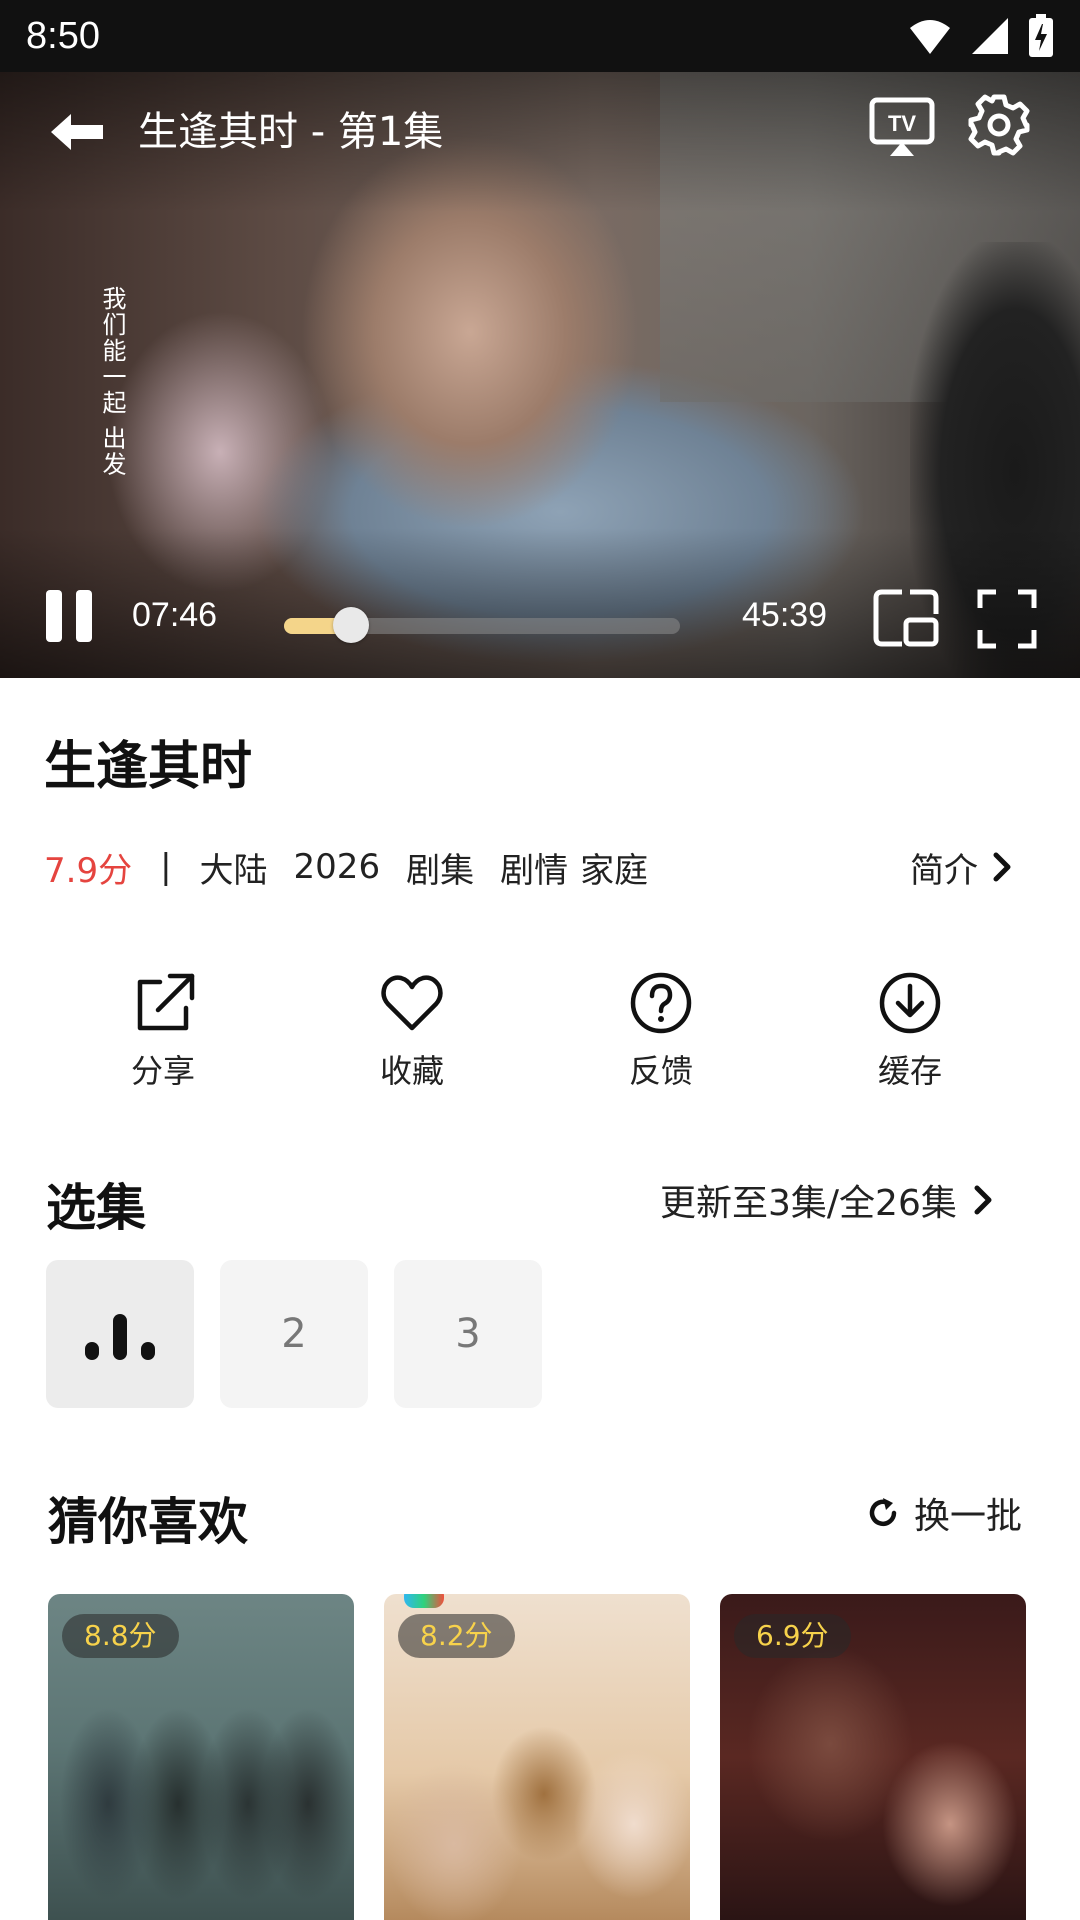 The height and width of the screenshot is (1920, 1080). What do you see at coordinates (233, 870) in the screenshot?
I see `meta-region: 大陆` at bounding box center [233, 870].